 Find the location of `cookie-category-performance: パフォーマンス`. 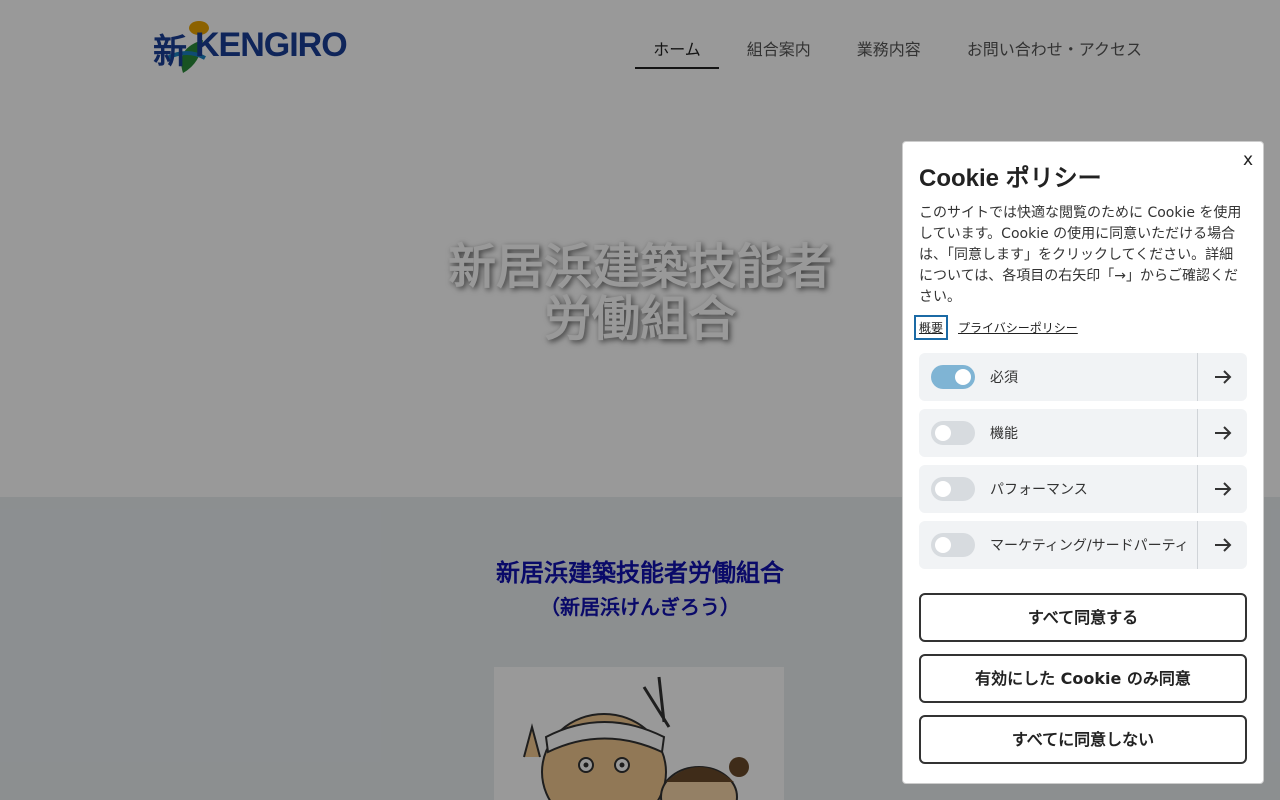

cookie-category-performance: パフォーマンス is located at coordinates (1083, 489).